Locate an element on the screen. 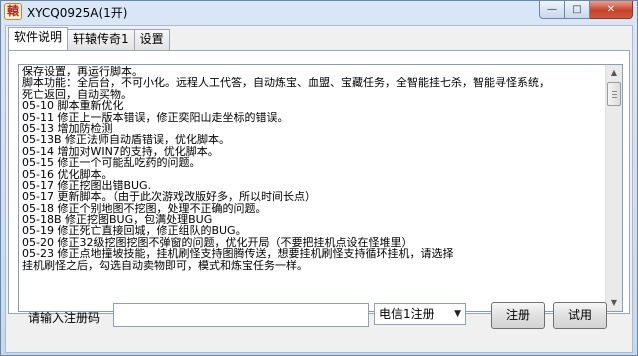 Image resolution: width=638 pixels, height=356 pixels. trial-button: 试用 is located at coordinates (580, 315).